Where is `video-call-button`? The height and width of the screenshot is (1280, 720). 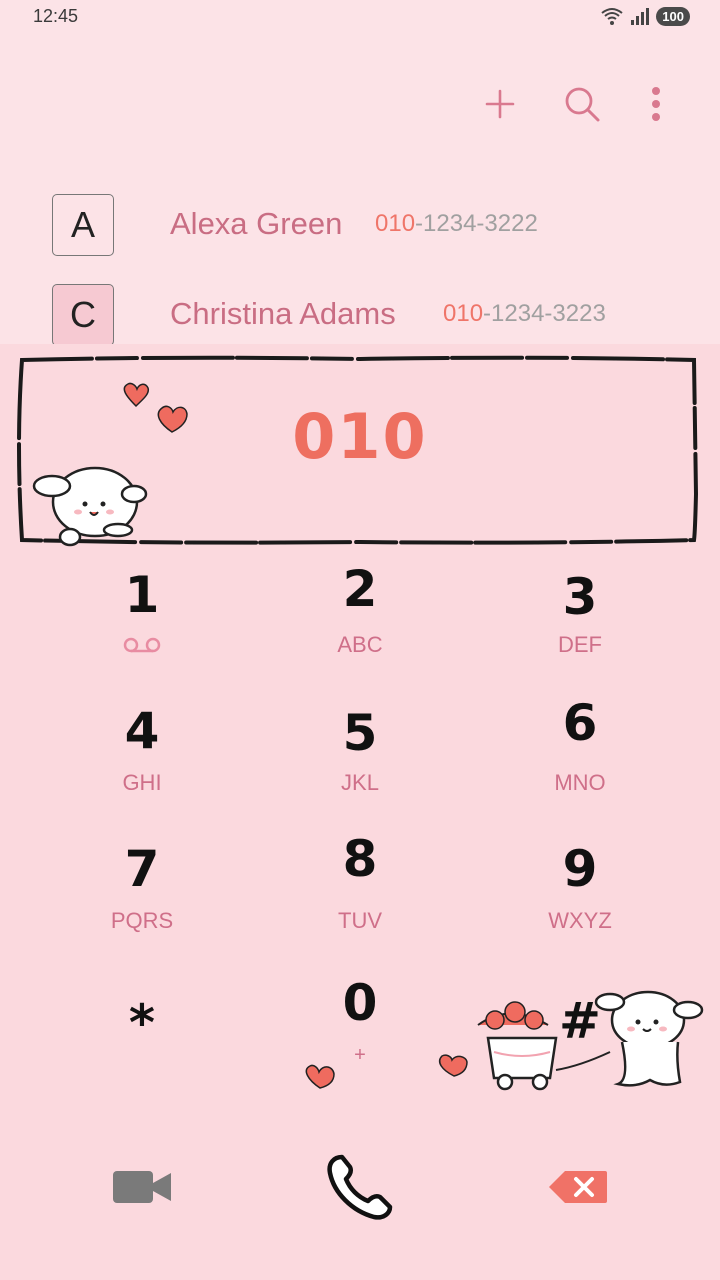 video-call-button is located at coordinates (142, 1187).